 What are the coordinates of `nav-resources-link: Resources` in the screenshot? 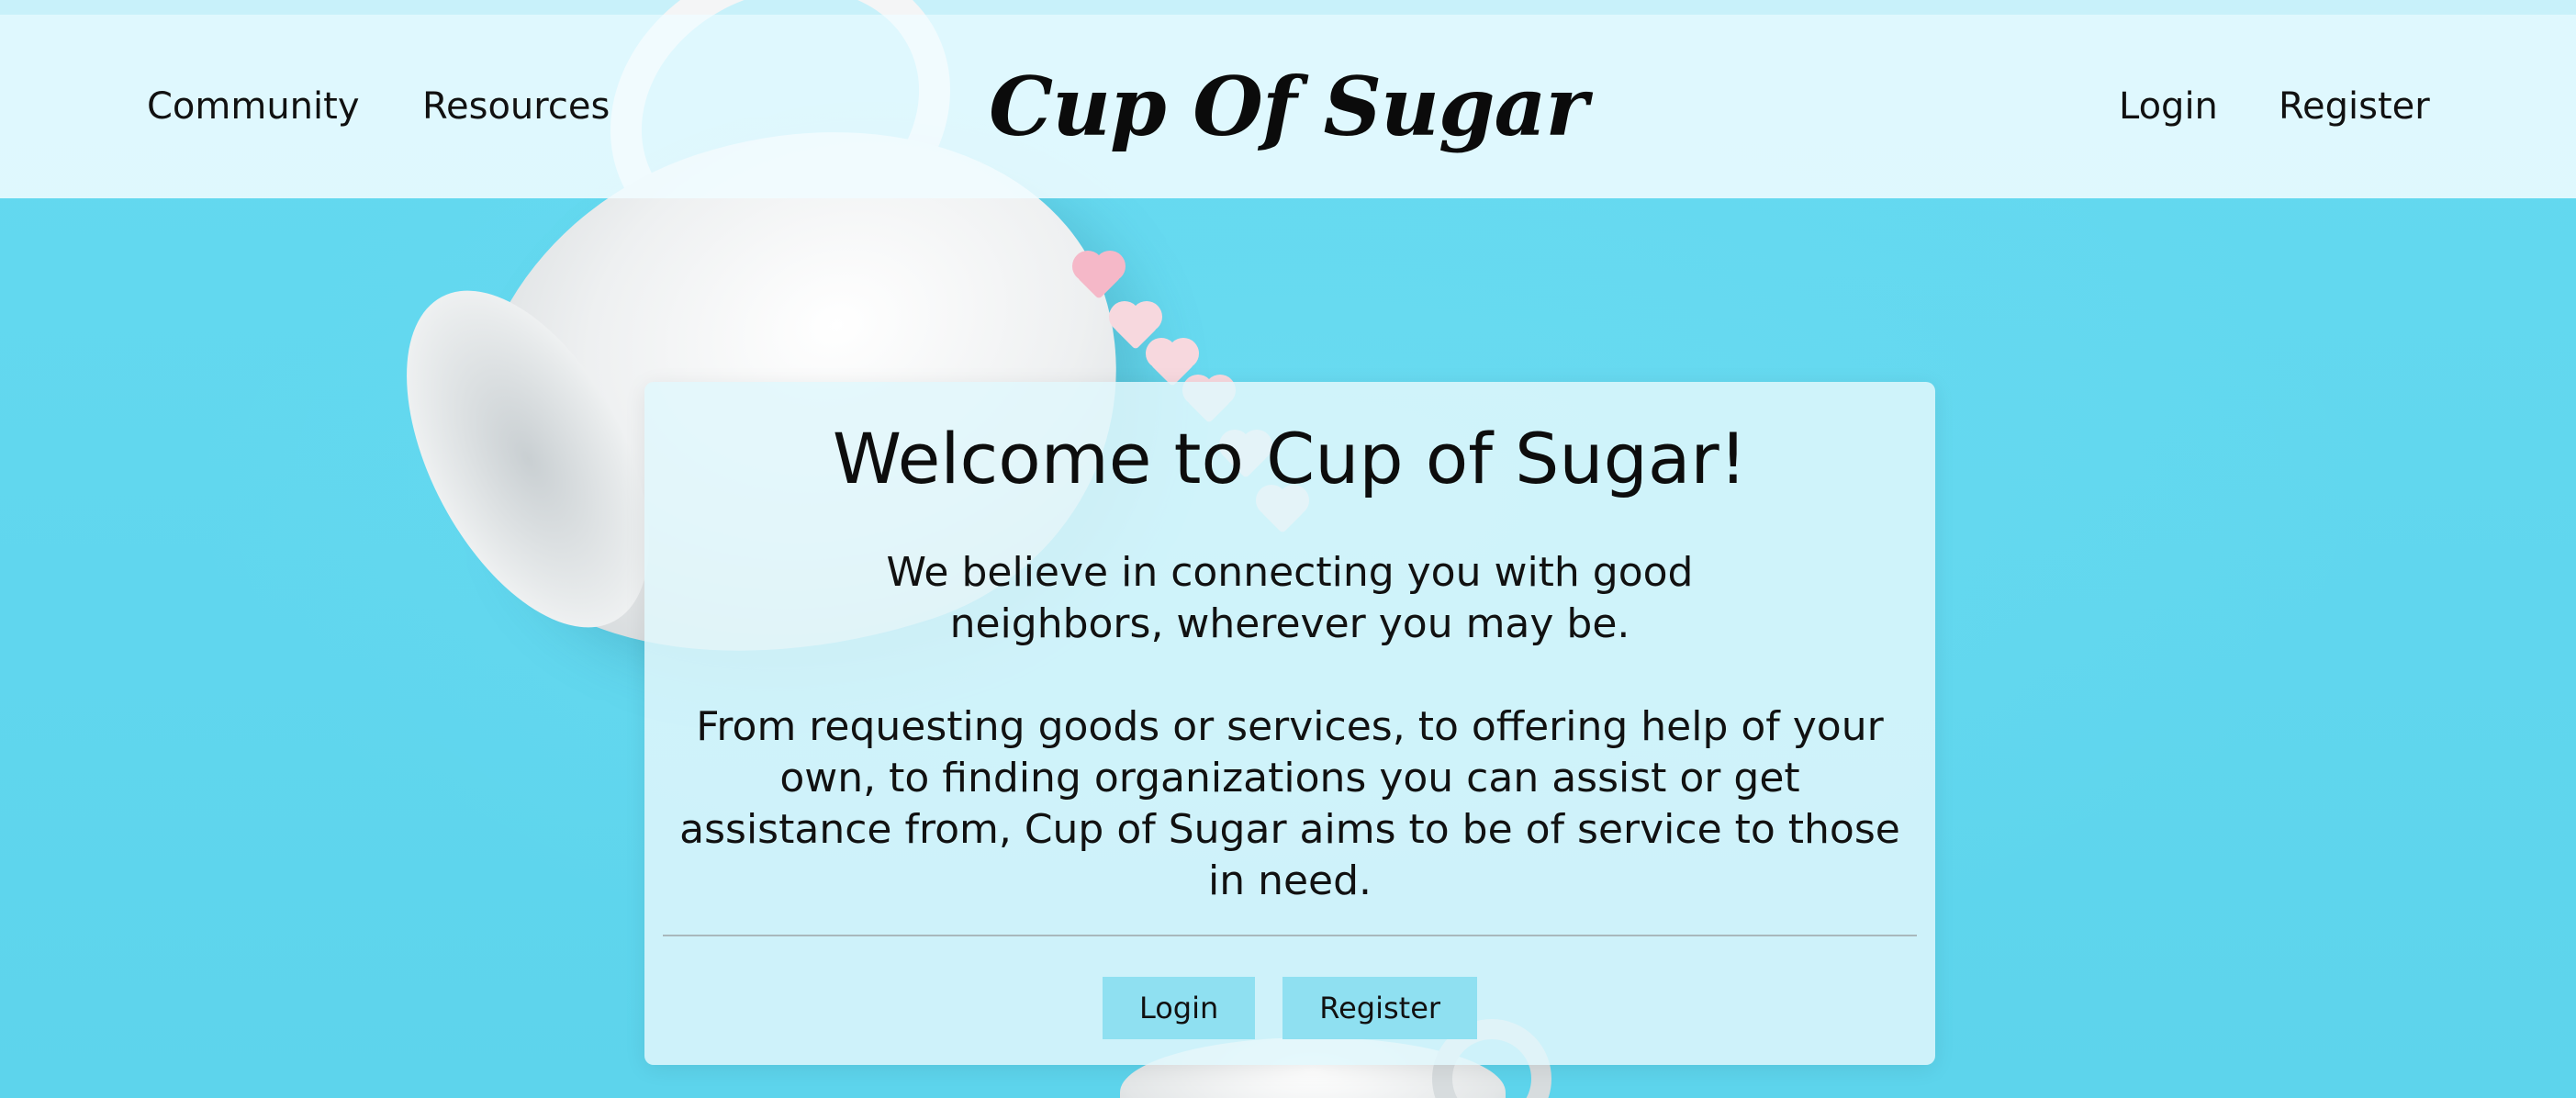 It's located at (516, 107).